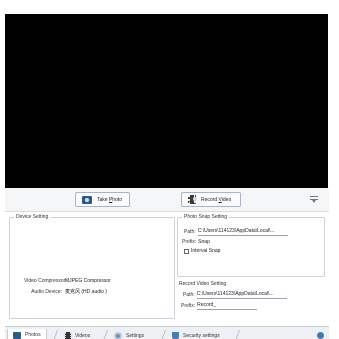 This screenshot has width=339, height=339. I want to click on capture-toolbar: Take Photo Record Video, so click(167, 200).